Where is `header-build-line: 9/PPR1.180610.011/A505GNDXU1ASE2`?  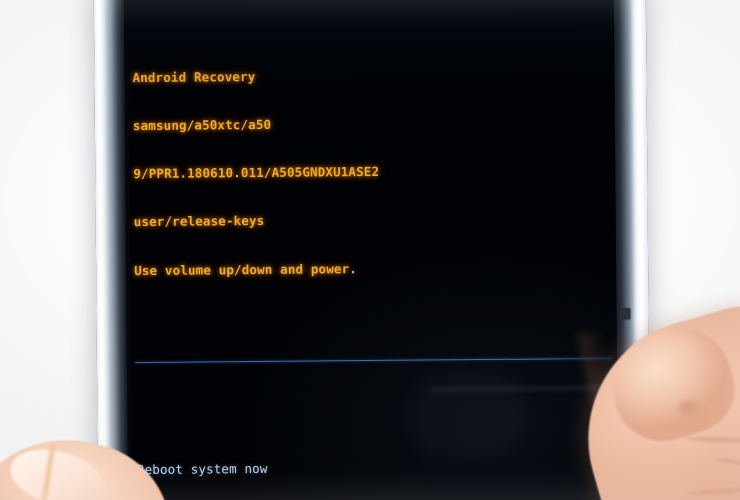 header-build-line: 9/PPR1.180610.011/A505GNDXU1ASE2 is located at coordinates (256, 173).